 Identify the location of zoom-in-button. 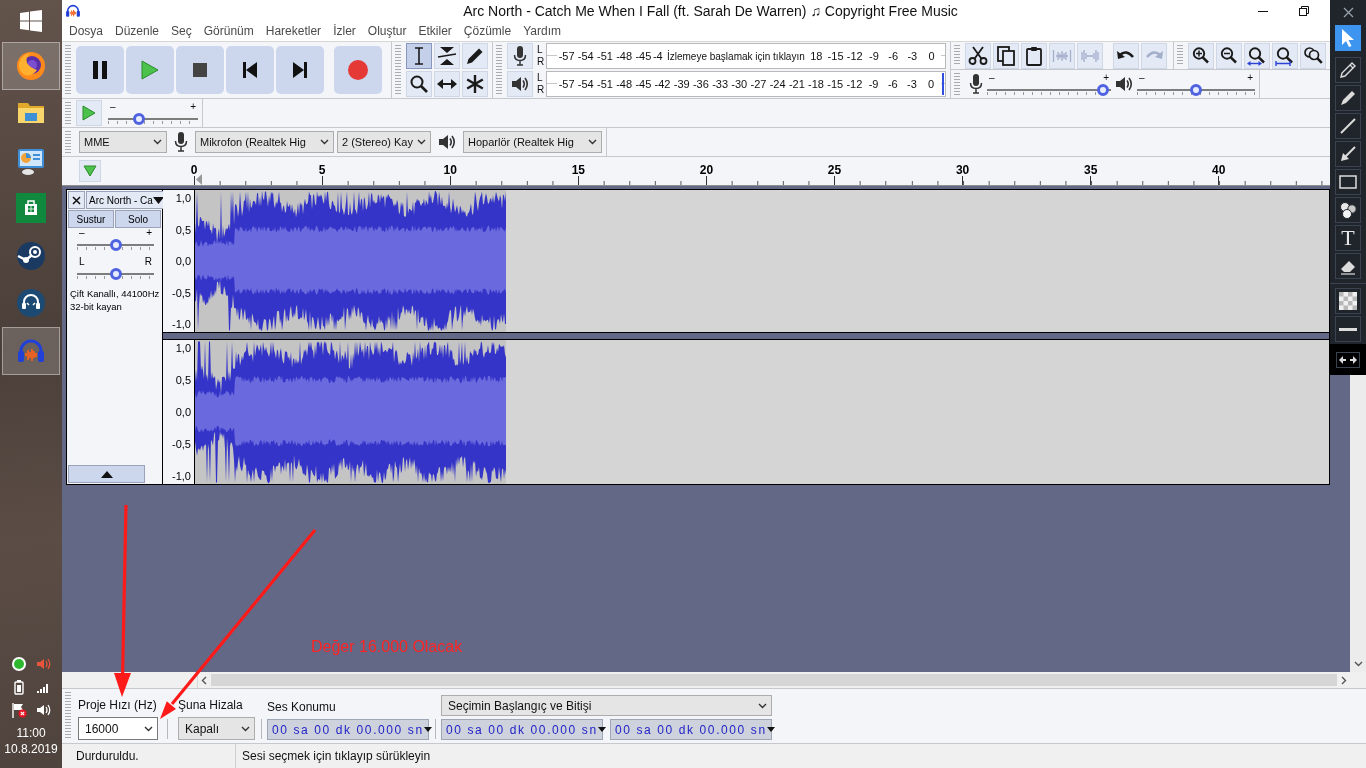
(1201, 55).